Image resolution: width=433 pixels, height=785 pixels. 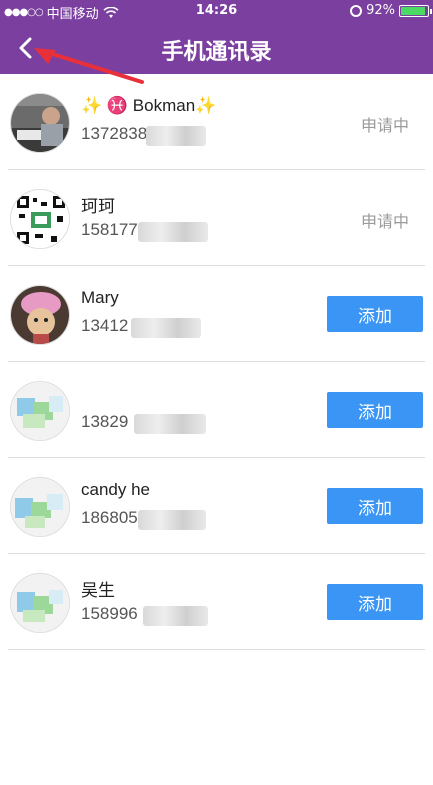 What do you see at coordinates (109, 229) in the screenshot?
I see `contact-phone: 158177` at bounding box center [109, 229].